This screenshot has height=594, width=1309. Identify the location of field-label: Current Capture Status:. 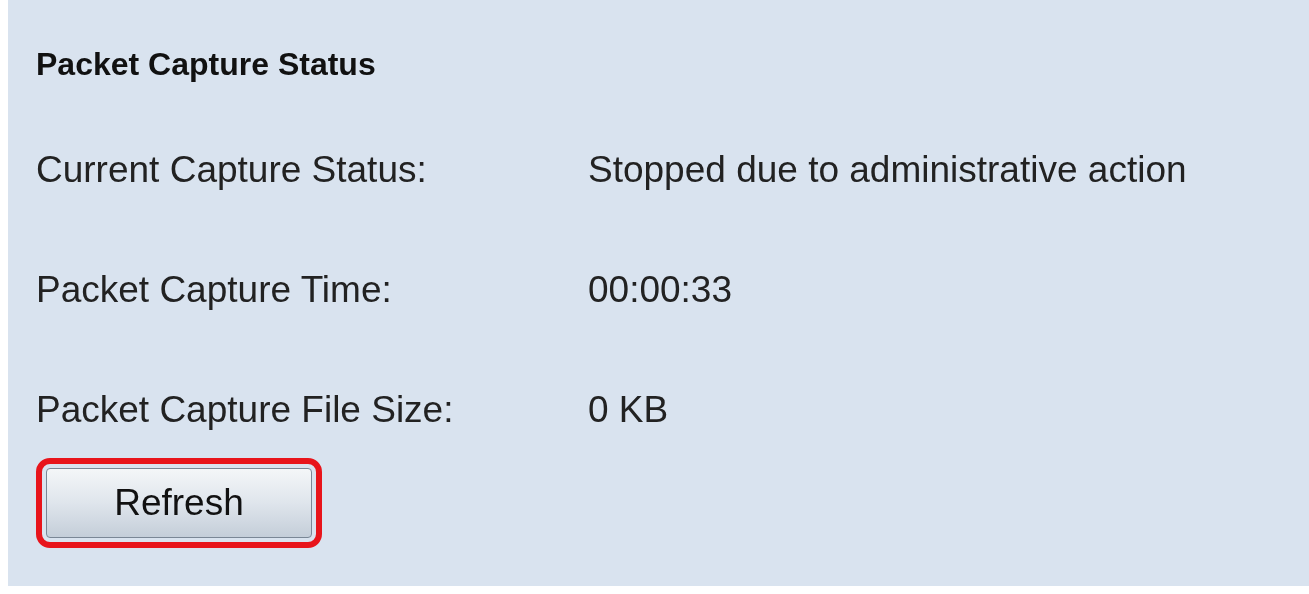
(232, 170).